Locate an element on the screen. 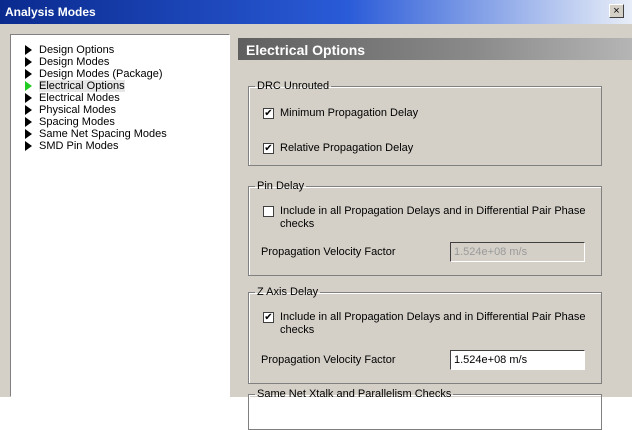  pin-delay-include-checkbox is located at coordinates (268, 211).